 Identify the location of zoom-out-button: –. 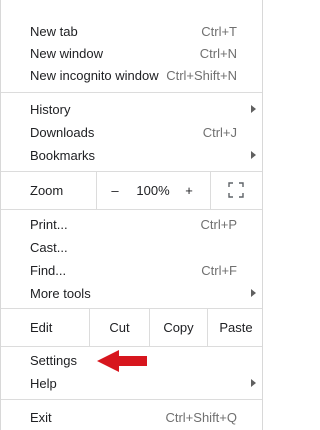
(115, 190).